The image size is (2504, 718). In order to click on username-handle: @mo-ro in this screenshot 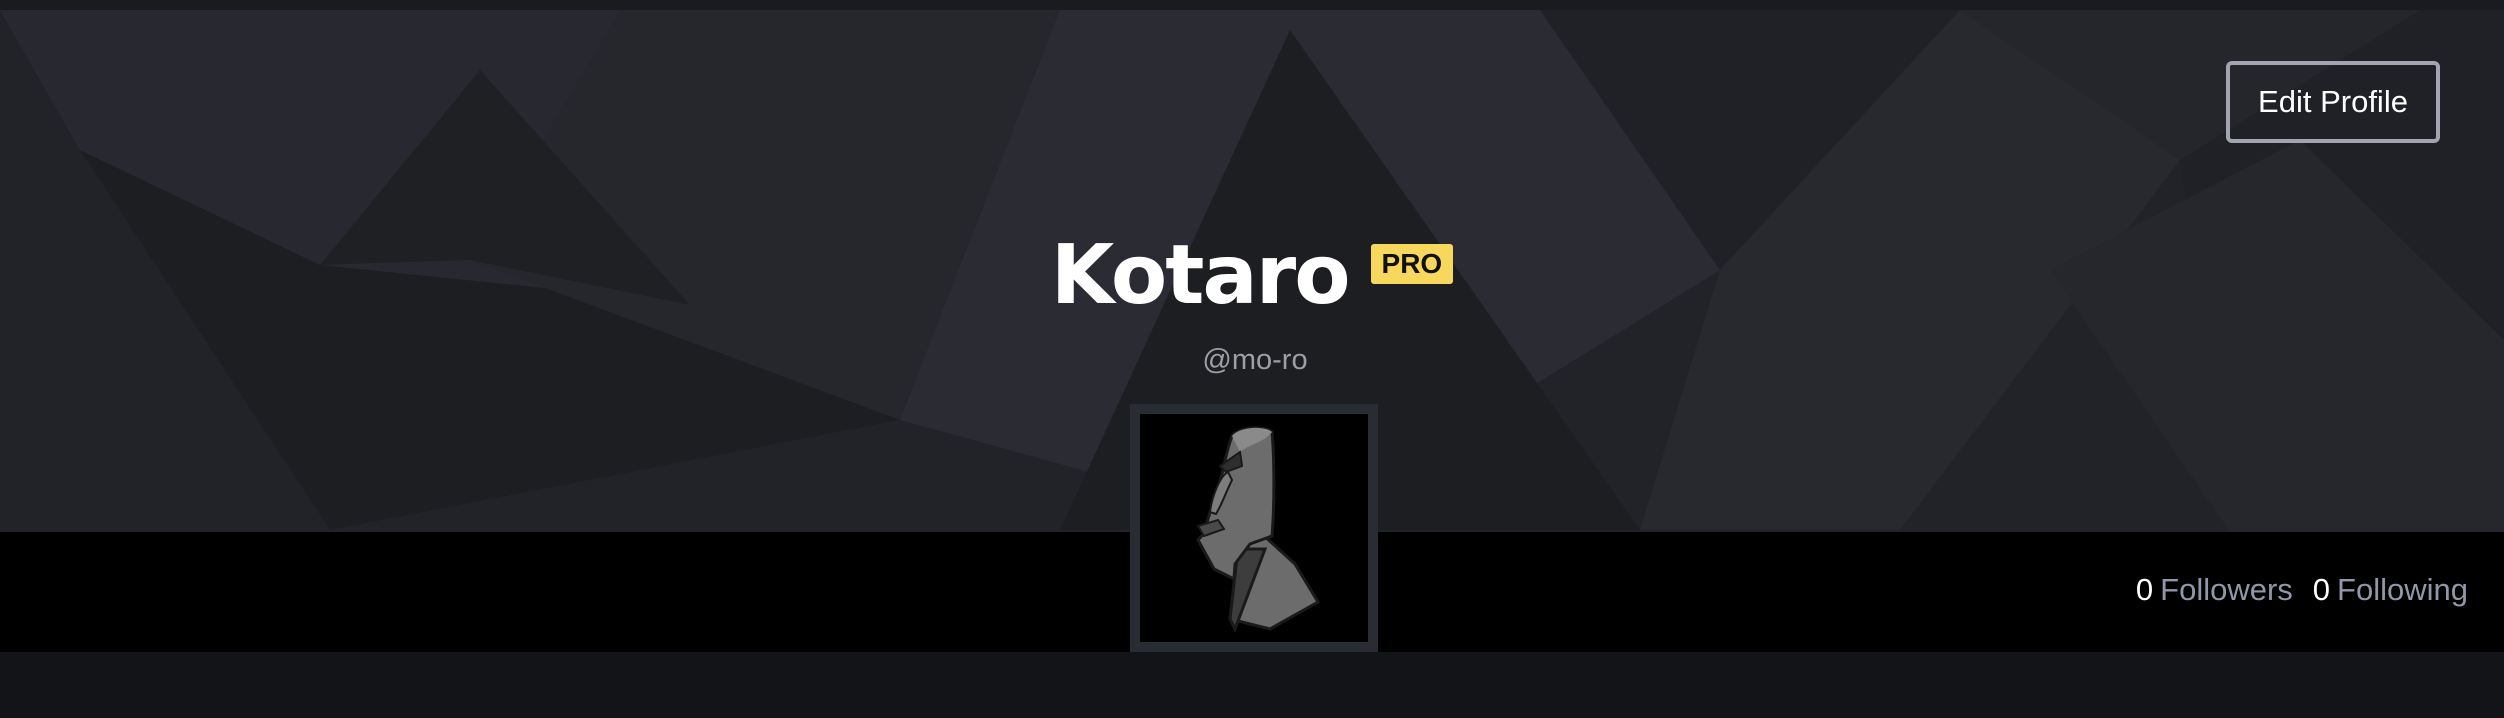, I will do `click(1255, 360)`.